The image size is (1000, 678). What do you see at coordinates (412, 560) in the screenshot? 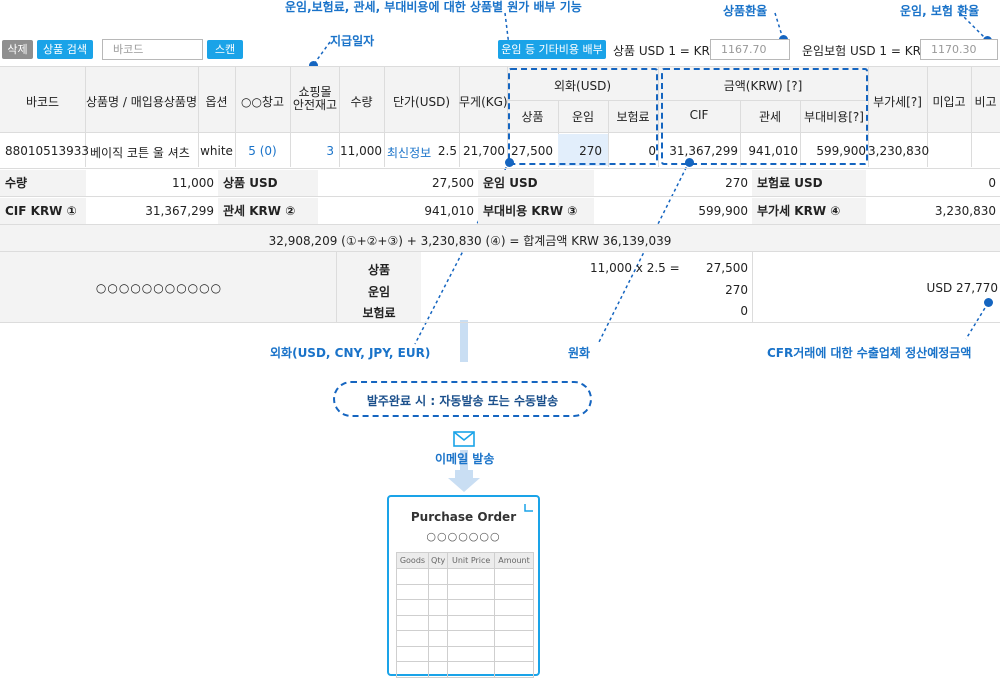
I see `po-col-goods: Goods` at bounding box center [412, 560].